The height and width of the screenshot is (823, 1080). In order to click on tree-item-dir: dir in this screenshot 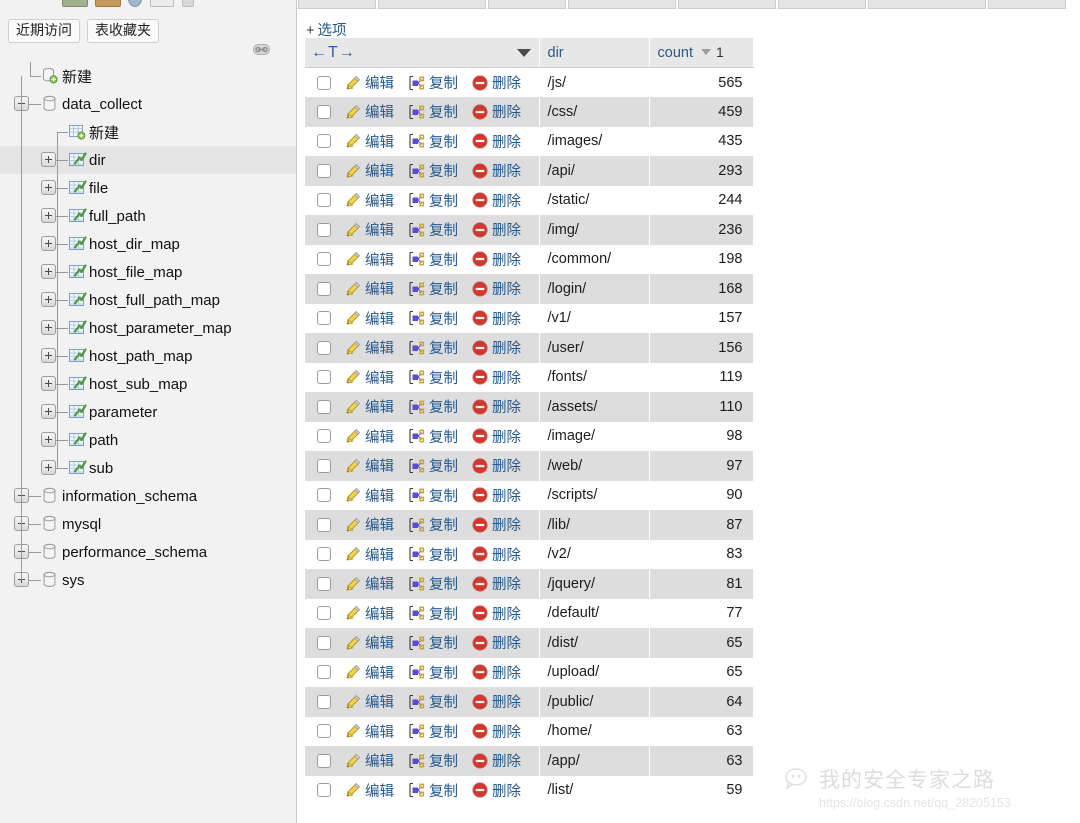, I will do `click(148, 160)`.